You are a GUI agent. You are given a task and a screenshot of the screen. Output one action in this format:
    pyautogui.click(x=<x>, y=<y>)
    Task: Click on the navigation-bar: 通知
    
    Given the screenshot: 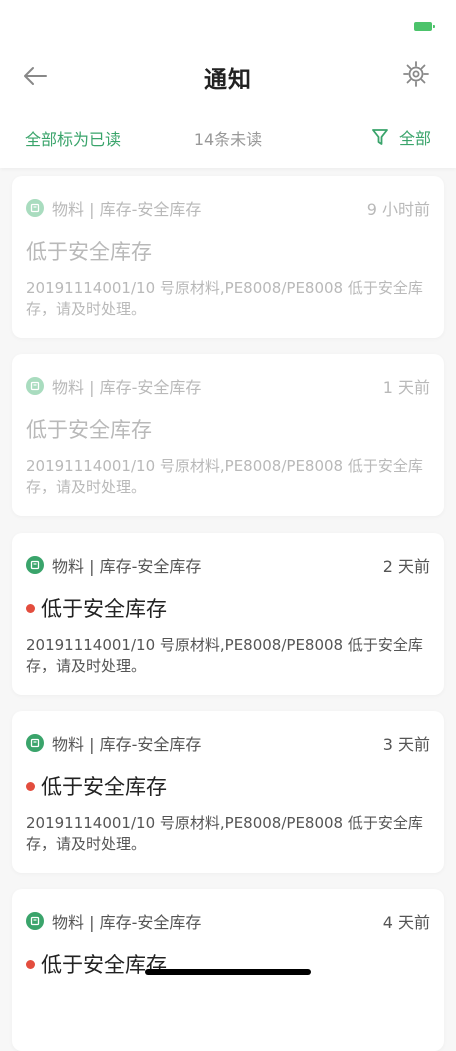 What is the action you would take?
    pyautogui.click(x=228, y=75)
    